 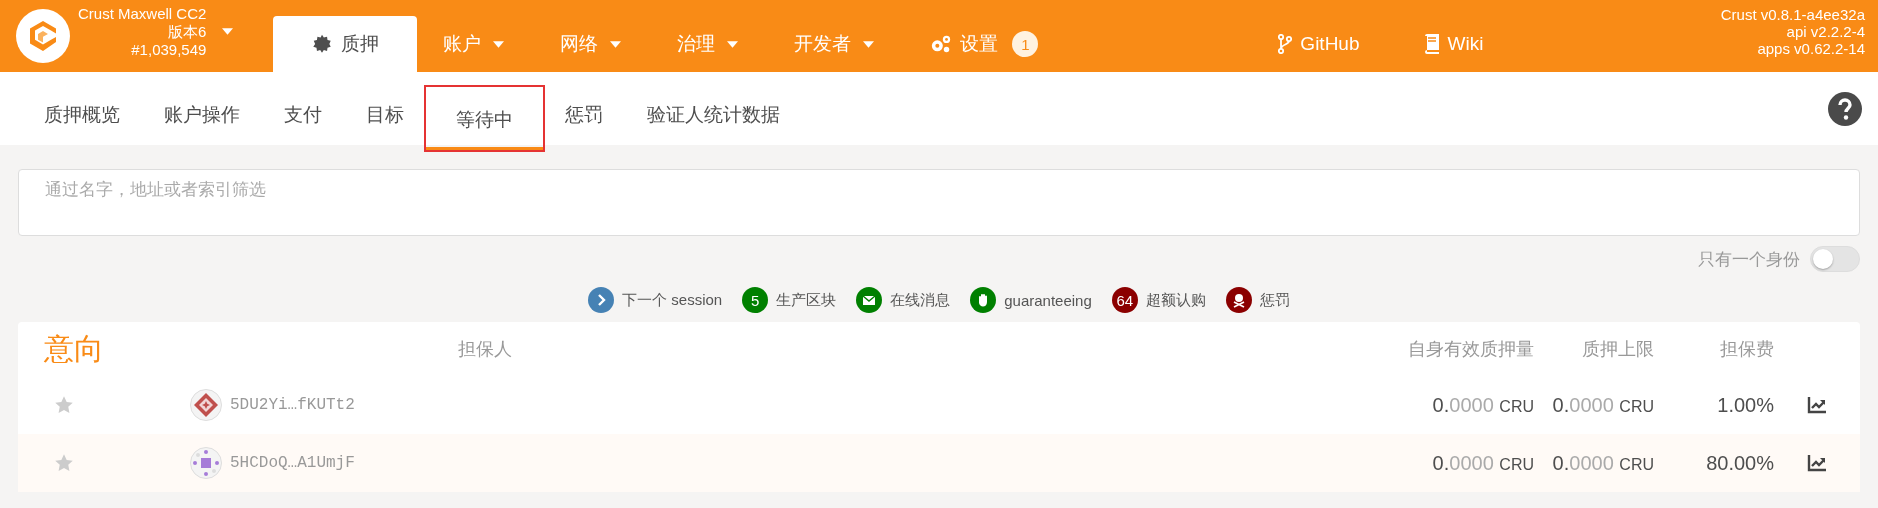 I want to click on chain-name: Crust Maxwell CC2, so click(x=142, y=13).